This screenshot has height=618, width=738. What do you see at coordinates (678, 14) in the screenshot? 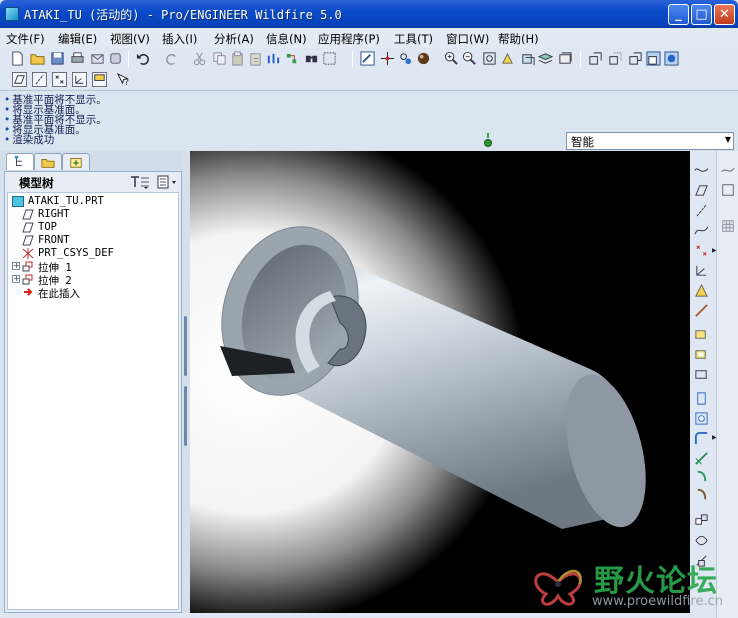
I see `minimize-button: _` at bounding box center [678, 14].